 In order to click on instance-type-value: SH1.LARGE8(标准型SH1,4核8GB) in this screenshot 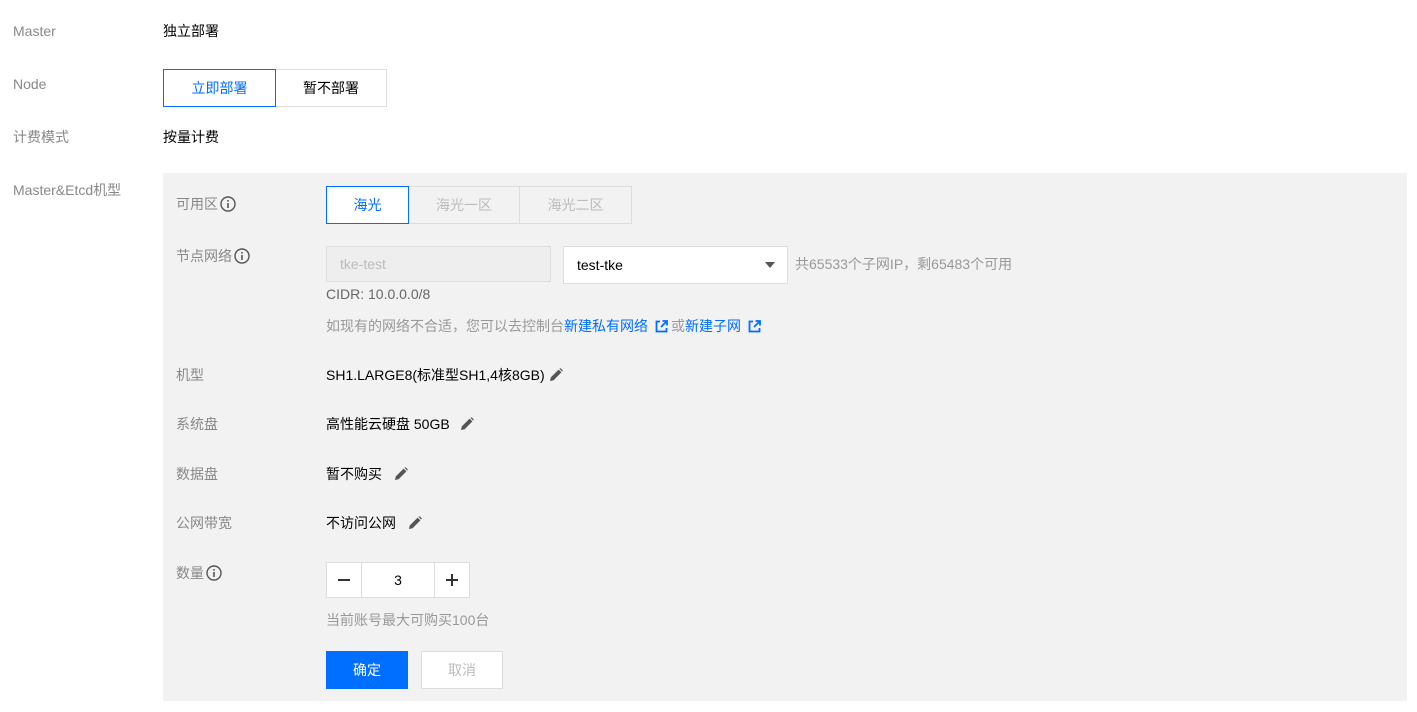, I will do `click(435, 375)`.